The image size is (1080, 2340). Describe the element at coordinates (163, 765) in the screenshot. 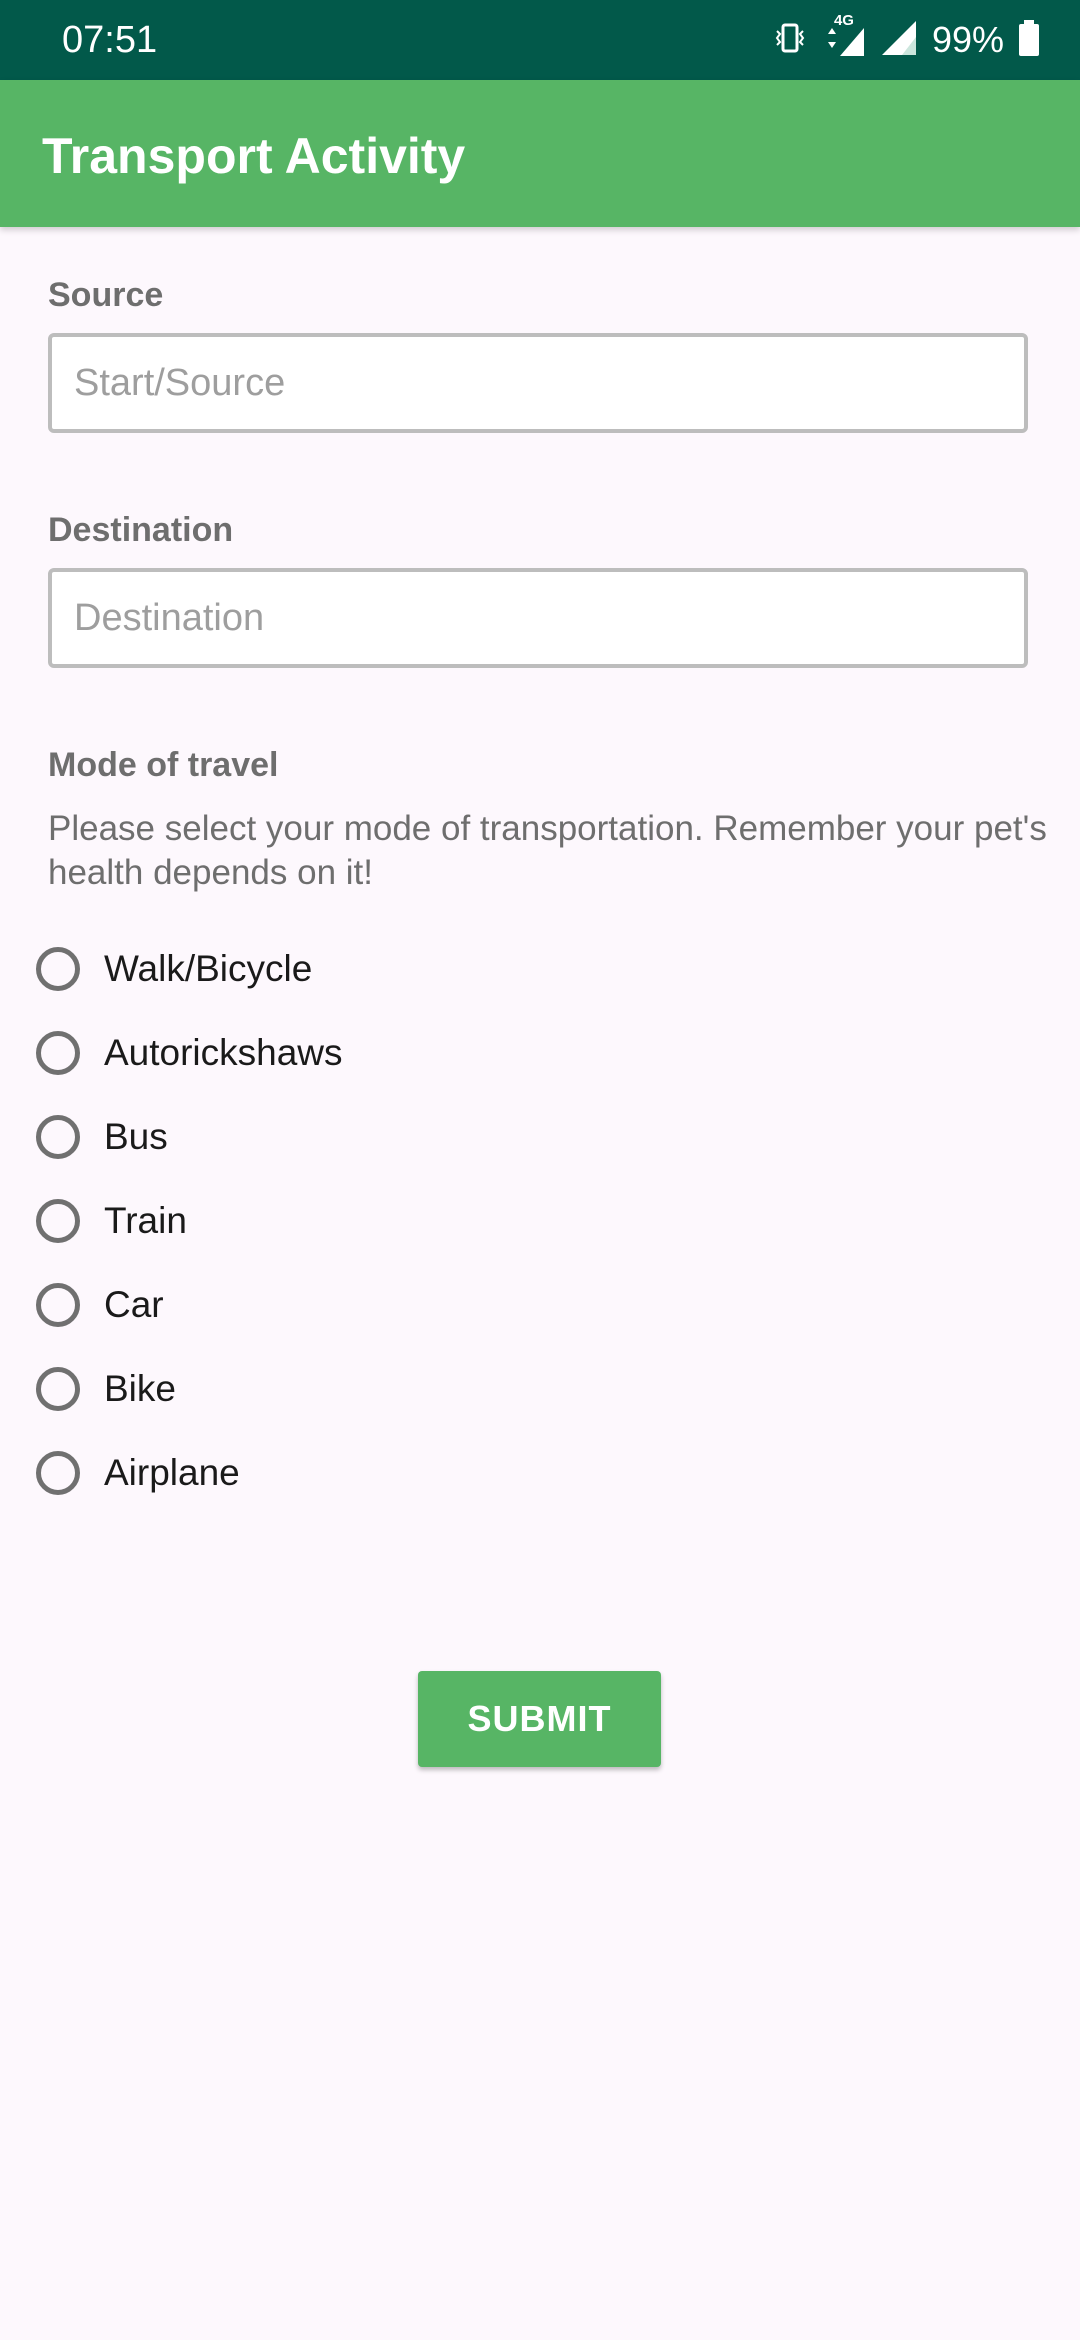

I see `mode-of-travel-label: Mode of travel` at that location.